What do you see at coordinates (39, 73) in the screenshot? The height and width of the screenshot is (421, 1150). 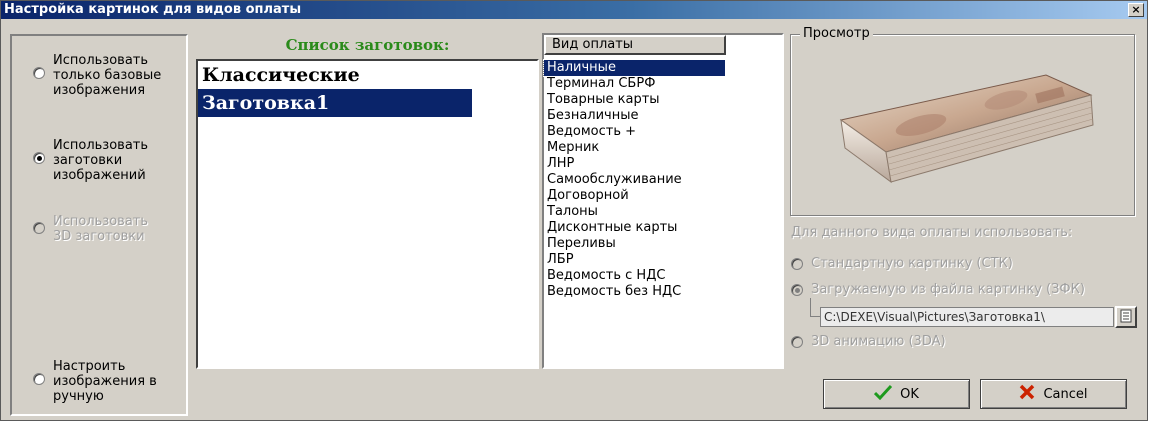 I see `option-base-images-radio` at bounding box center [39, 73].